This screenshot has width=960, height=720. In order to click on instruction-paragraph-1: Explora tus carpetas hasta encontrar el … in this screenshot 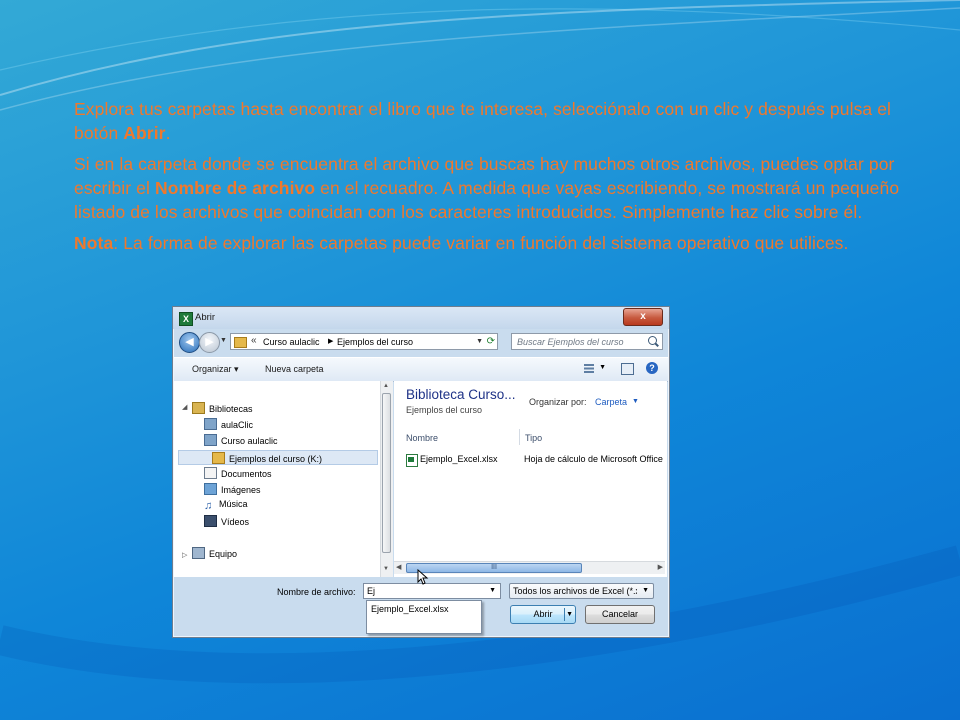, I will do `click(483, 121)`.